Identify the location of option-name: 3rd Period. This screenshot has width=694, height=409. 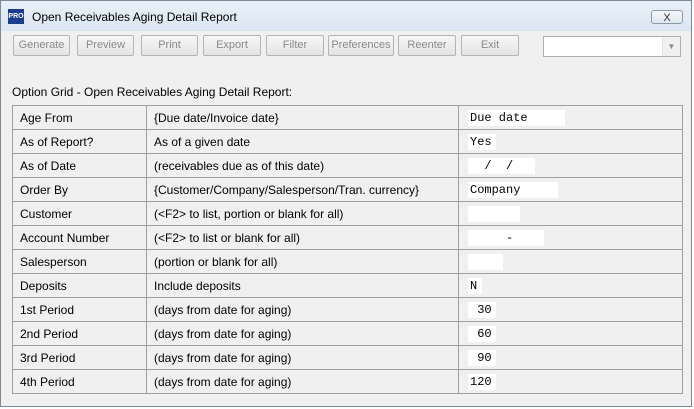
(79, 357).